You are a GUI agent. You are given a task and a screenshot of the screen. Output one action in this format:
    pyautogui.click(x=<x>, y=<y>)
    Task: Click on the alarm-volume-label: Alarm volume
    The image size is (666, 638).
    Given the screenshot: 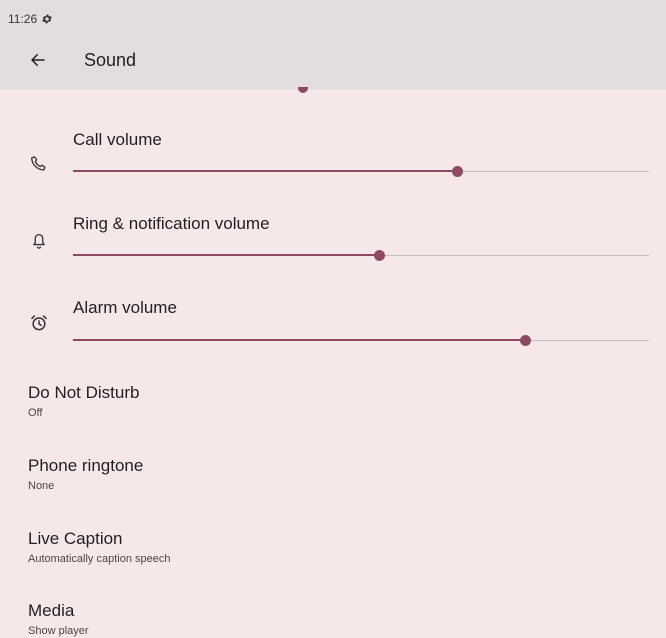 What is the action you would take?
    pyautogui.click(x=125, y=307)
    